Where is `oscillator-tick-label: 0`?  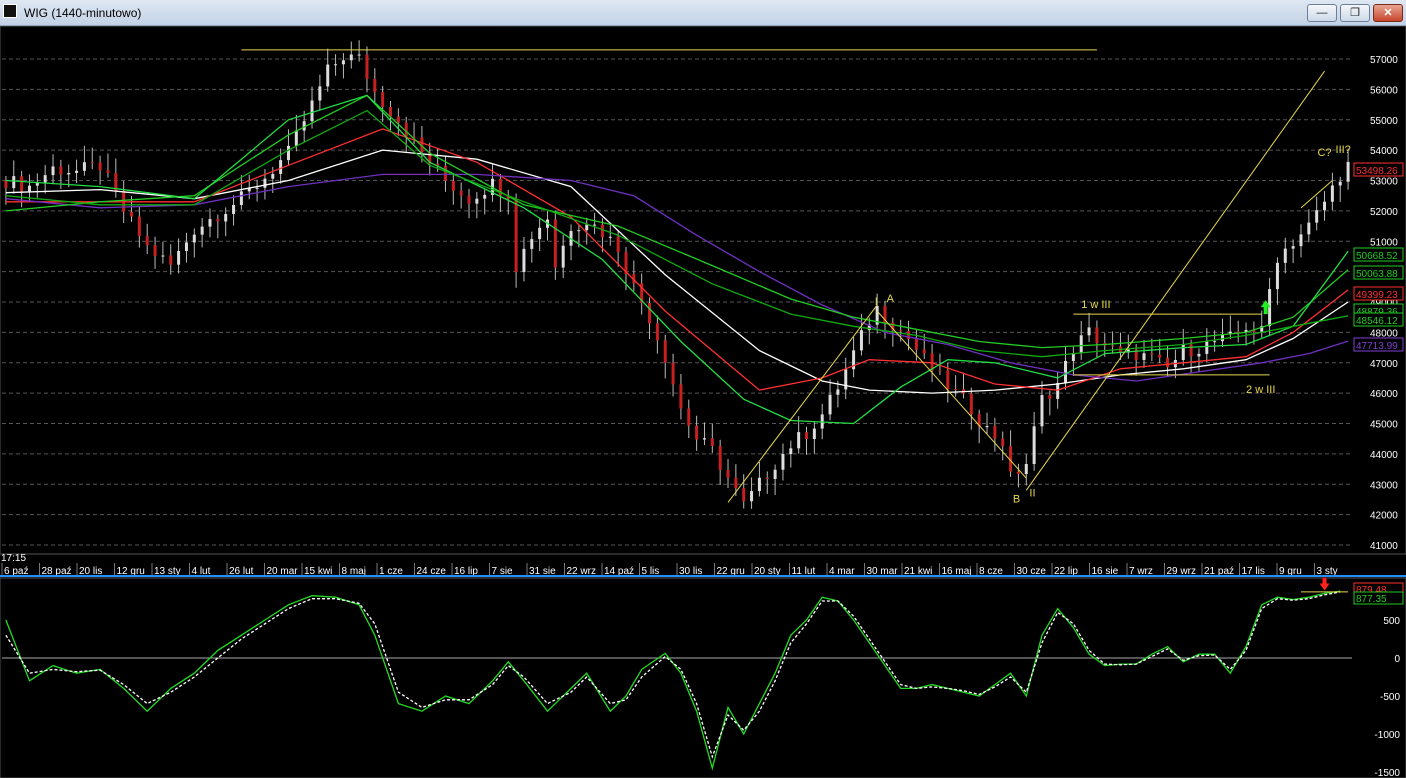 oscillator-tick-label: 0 is located at coordinates (1397, 659).